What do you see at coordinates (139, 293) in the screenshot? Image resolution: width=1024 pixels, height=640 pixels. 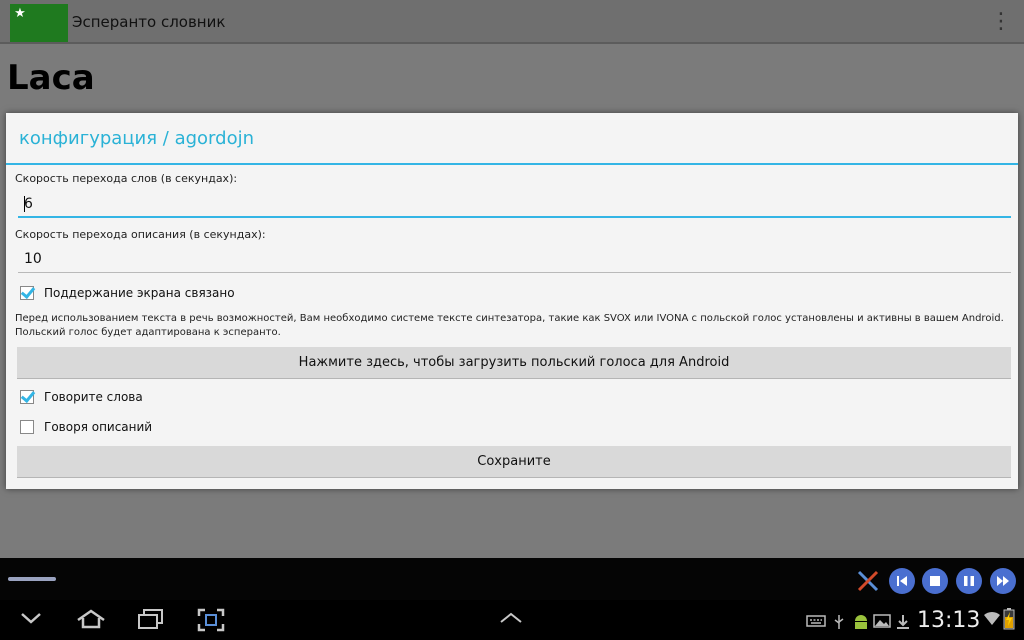 I see `keep-screen-label: Поддержание экрана связано` at bounding box center [139, 293].